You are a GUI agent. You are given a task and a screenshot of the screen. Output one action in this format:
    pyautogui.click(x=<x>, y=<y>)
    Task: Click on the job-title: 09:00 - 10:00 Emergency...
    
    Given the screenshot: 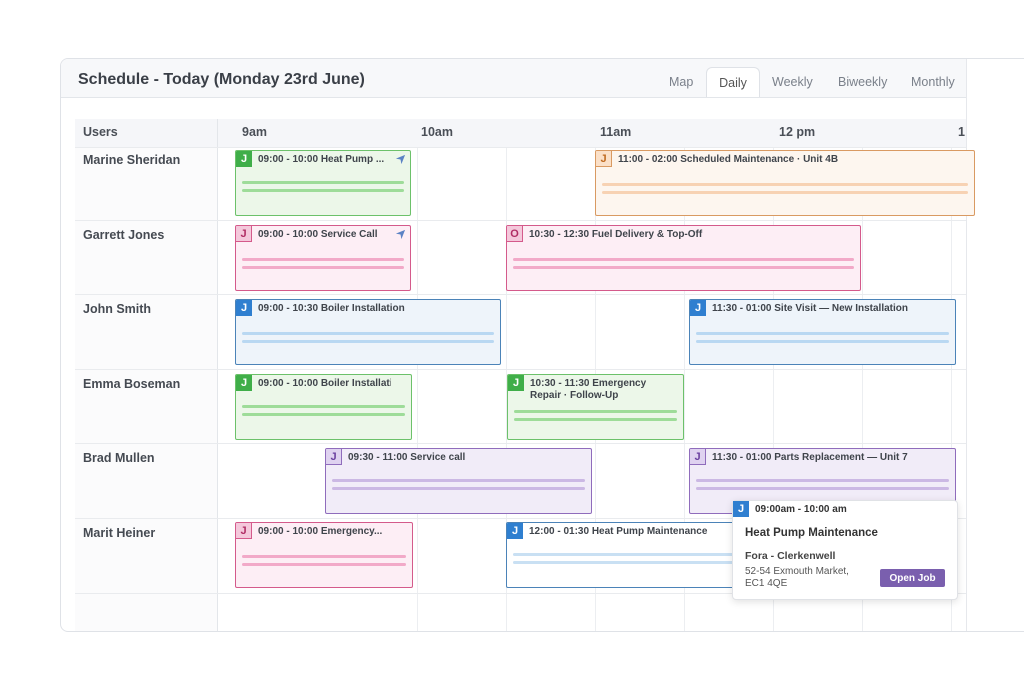 What is the action you would take?
    pyautogui.click(x=320, y=531)
    